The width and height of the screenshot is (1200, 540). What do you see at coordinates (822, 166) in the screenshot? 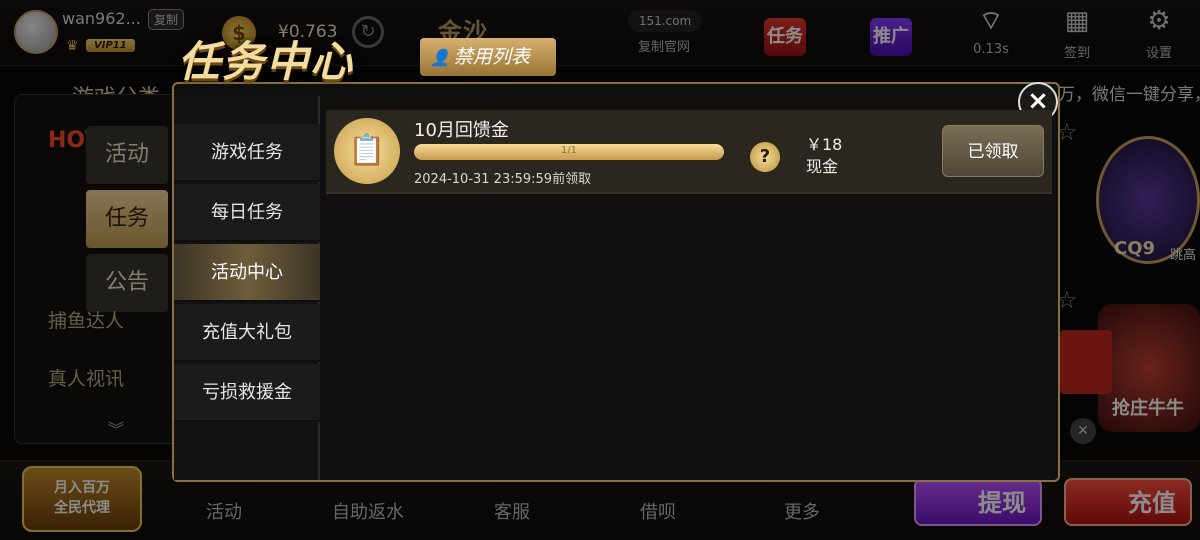
I see `reward-type: 现金` at bounding box center [822, 166].